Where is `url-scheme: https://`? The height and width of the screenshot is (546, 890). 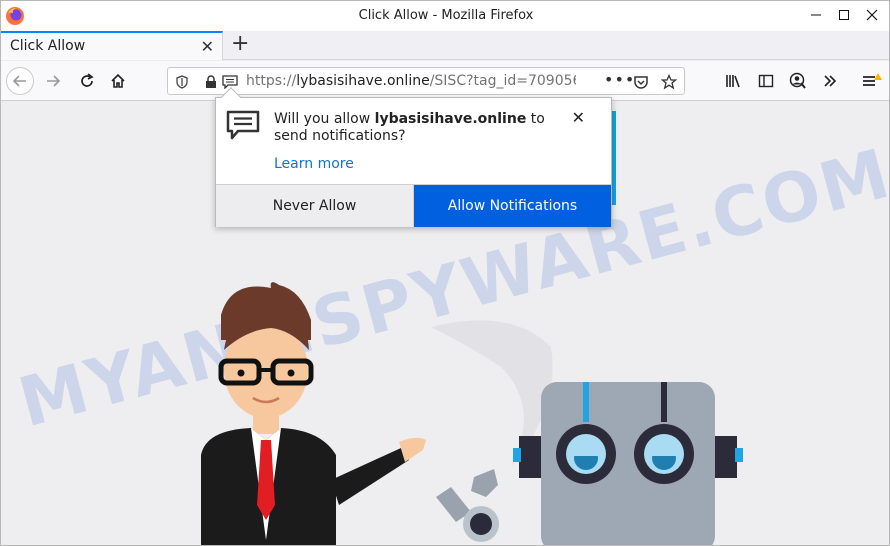 url-scheme: https:// is located at coordinates (271, 81).